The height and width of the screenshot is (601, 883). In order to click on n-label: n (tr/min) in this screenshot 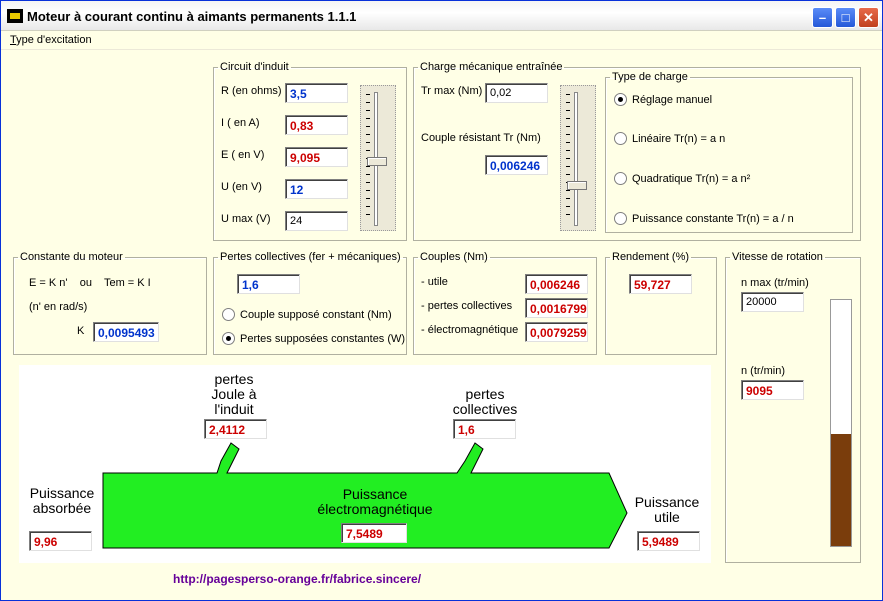, I will do `click(763, 371)`.